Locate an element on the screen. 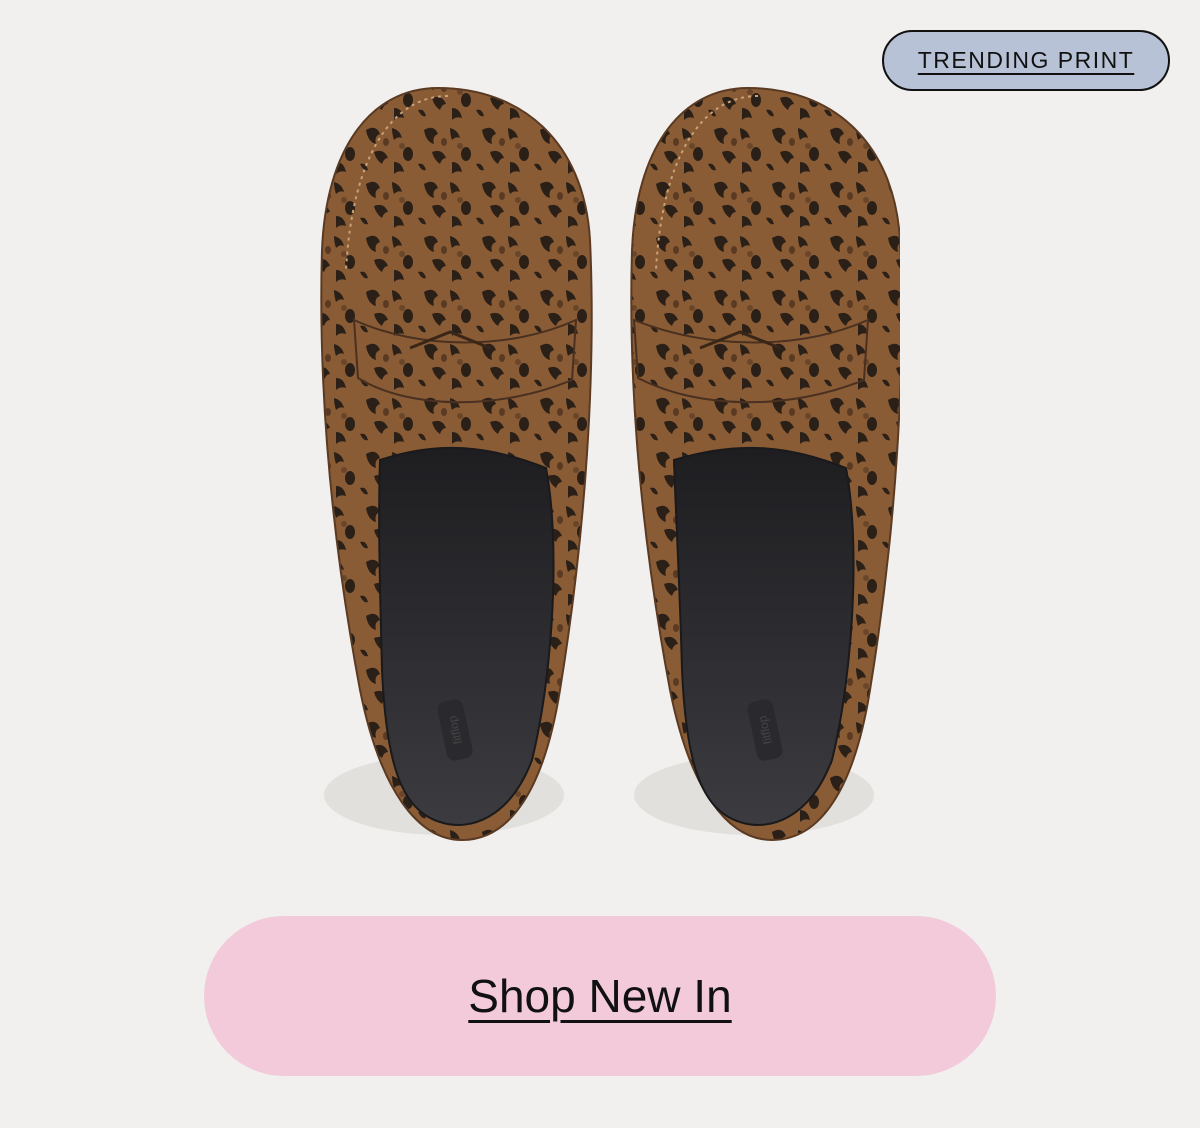 This screenshot has height=1128, width=1200. shop-new-in-label: Shop New In is located at coordinates (600, 996).